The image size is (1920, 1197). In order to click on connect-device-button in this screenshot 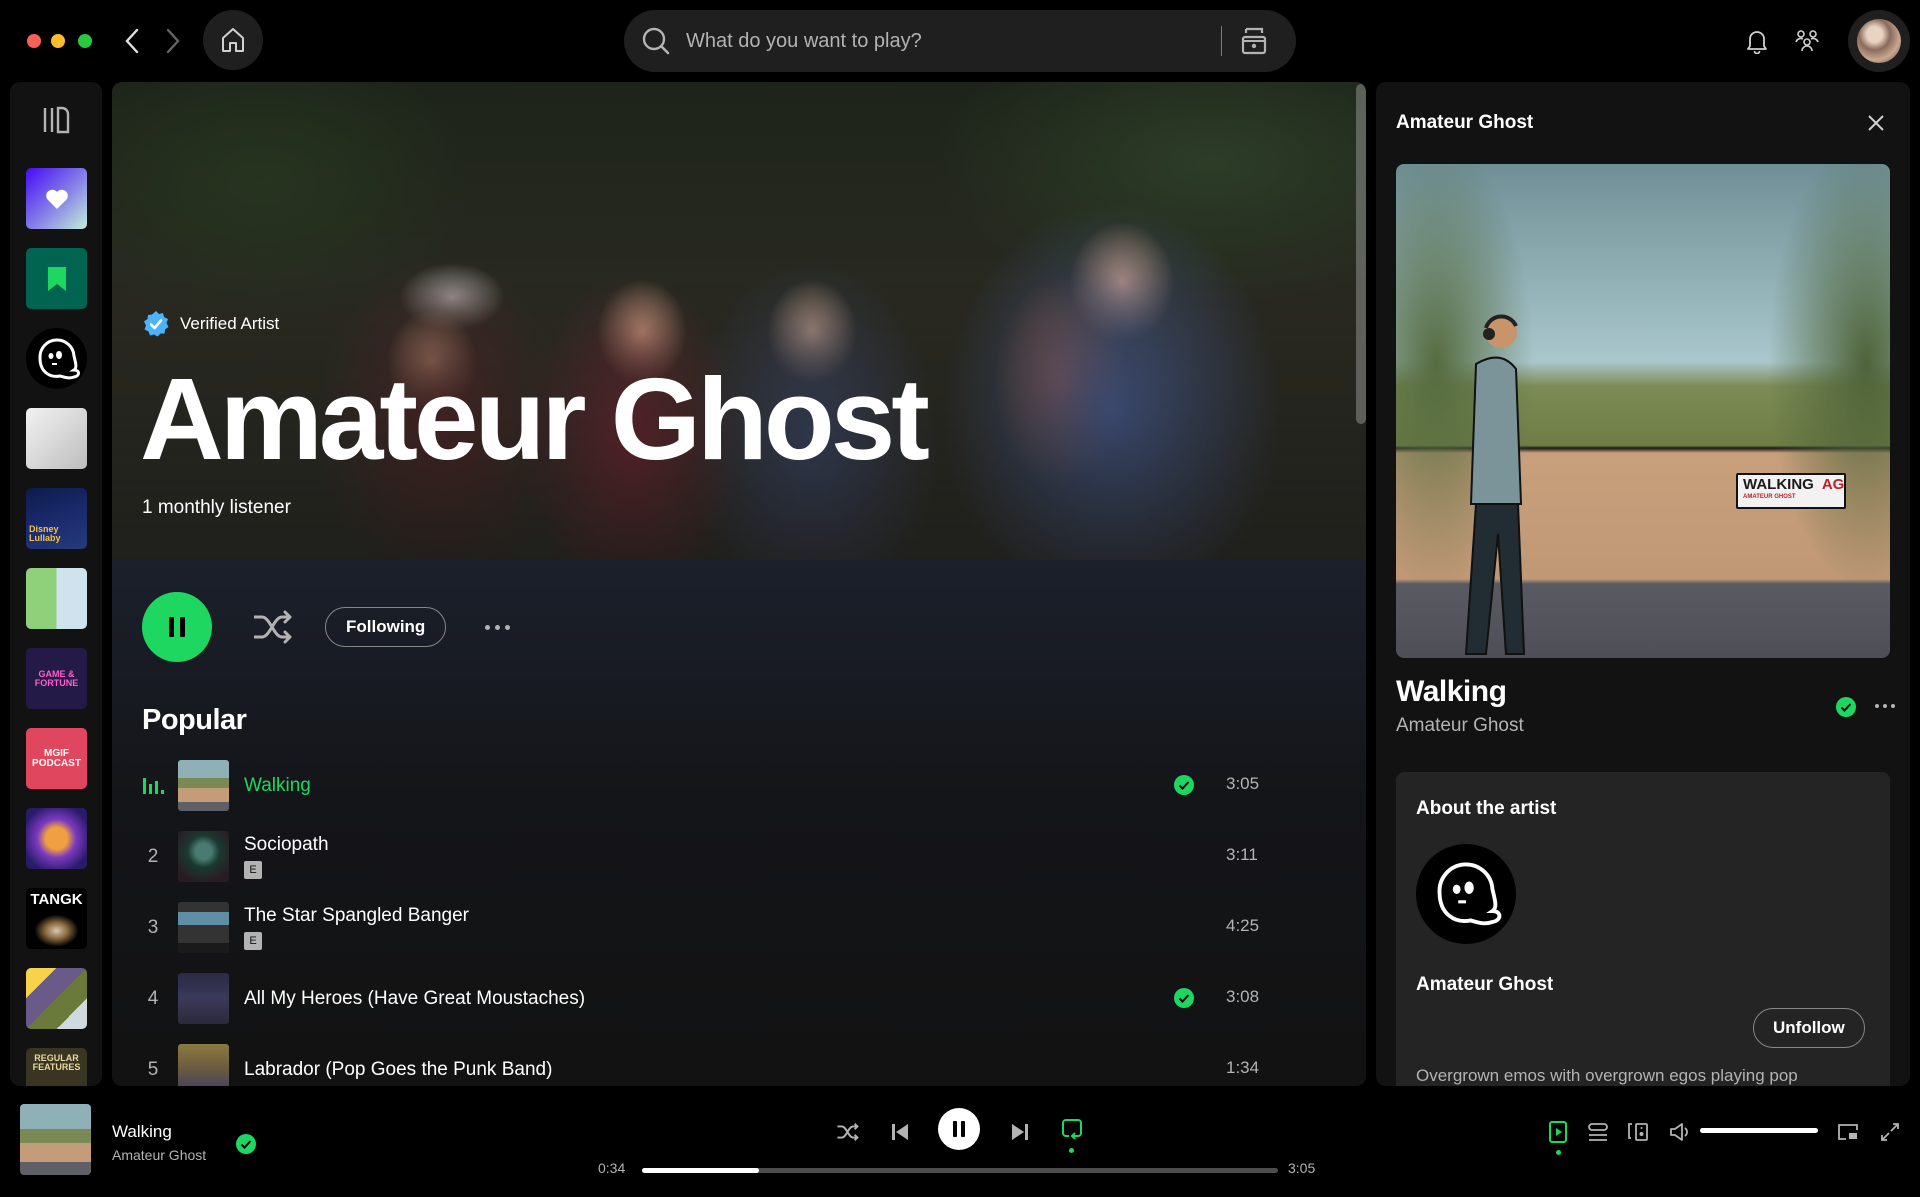, I will do `click(1638, 1132)`.